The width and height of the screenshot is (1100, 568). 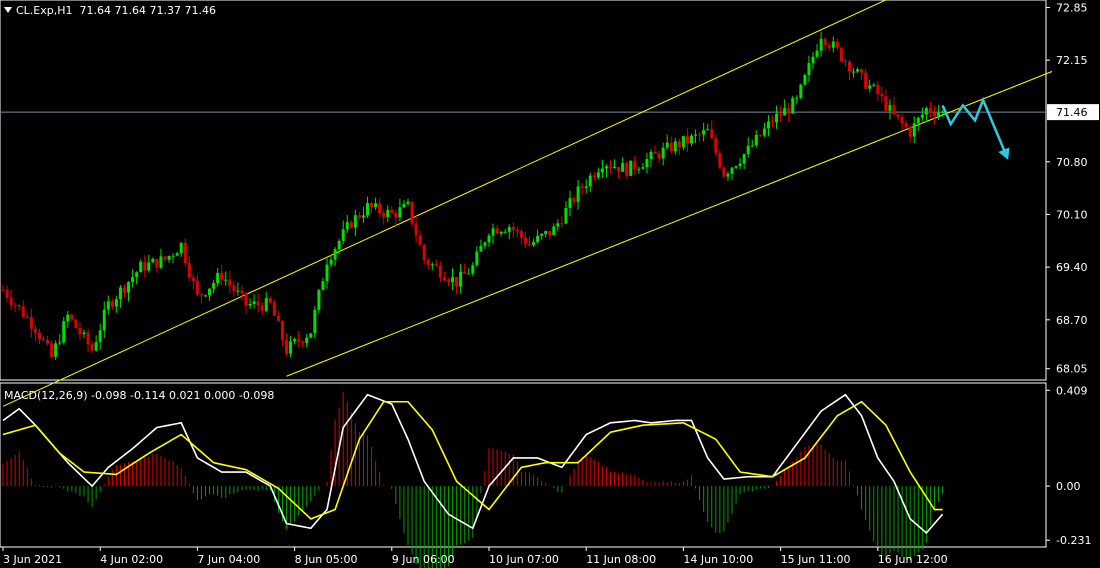 What do you see at coordinates (1072, 162) in the screenshot?
I see `price-tick-label: 70.80` at bounding box center [1072, 162].